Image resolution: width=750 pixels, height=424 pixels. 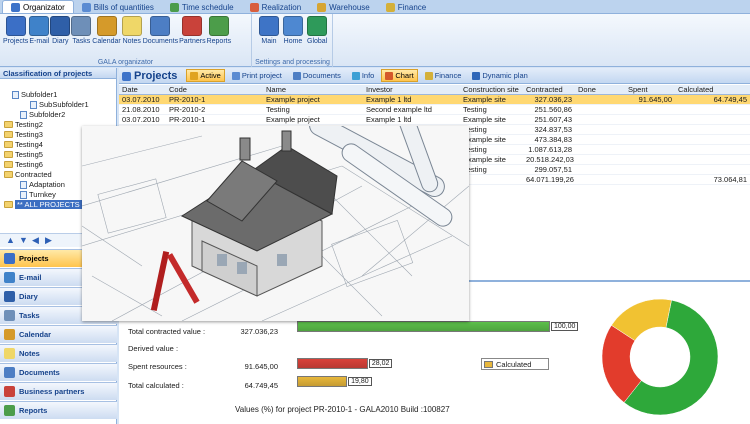 I want to click on ribbon-button-documents: Documents, so click(x=160, y=30).